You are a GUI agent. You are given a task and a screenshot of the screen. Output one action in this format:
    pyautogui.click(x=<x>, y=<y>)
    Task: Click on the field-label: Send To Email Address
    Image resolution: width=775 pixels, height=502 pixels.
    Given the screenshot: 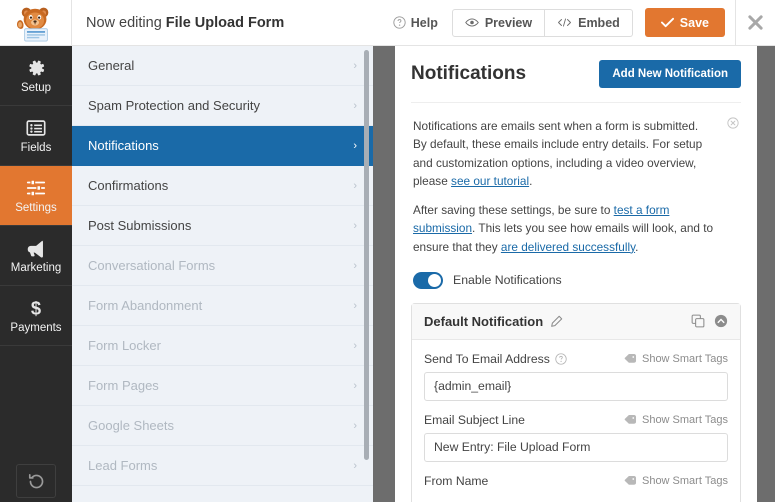 What is the action you would take?
    pyautogui.click(x=487, y=358)
    